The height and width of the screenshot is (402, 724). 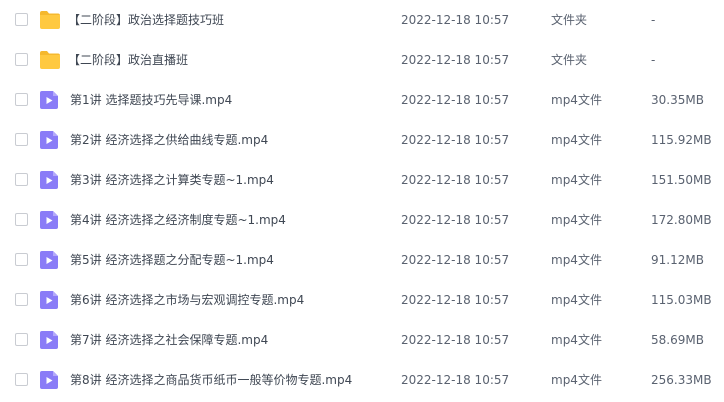 I want to click on file-size: 256.33MB, so click(x=681, y=380).